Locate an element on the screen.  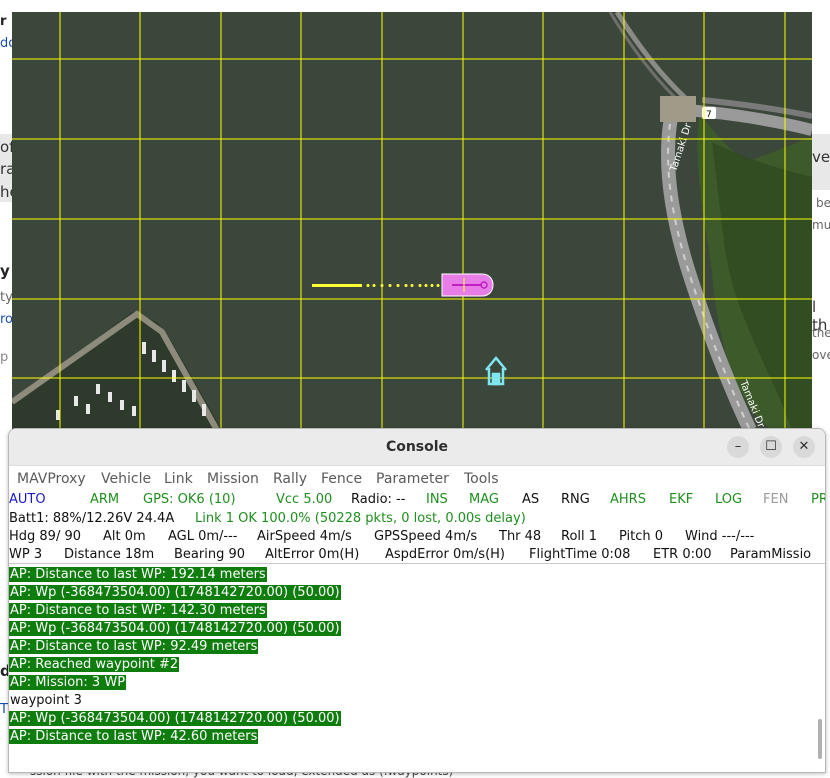
status-agl: AGL 0m/--- is located at coordinates (203, 536).